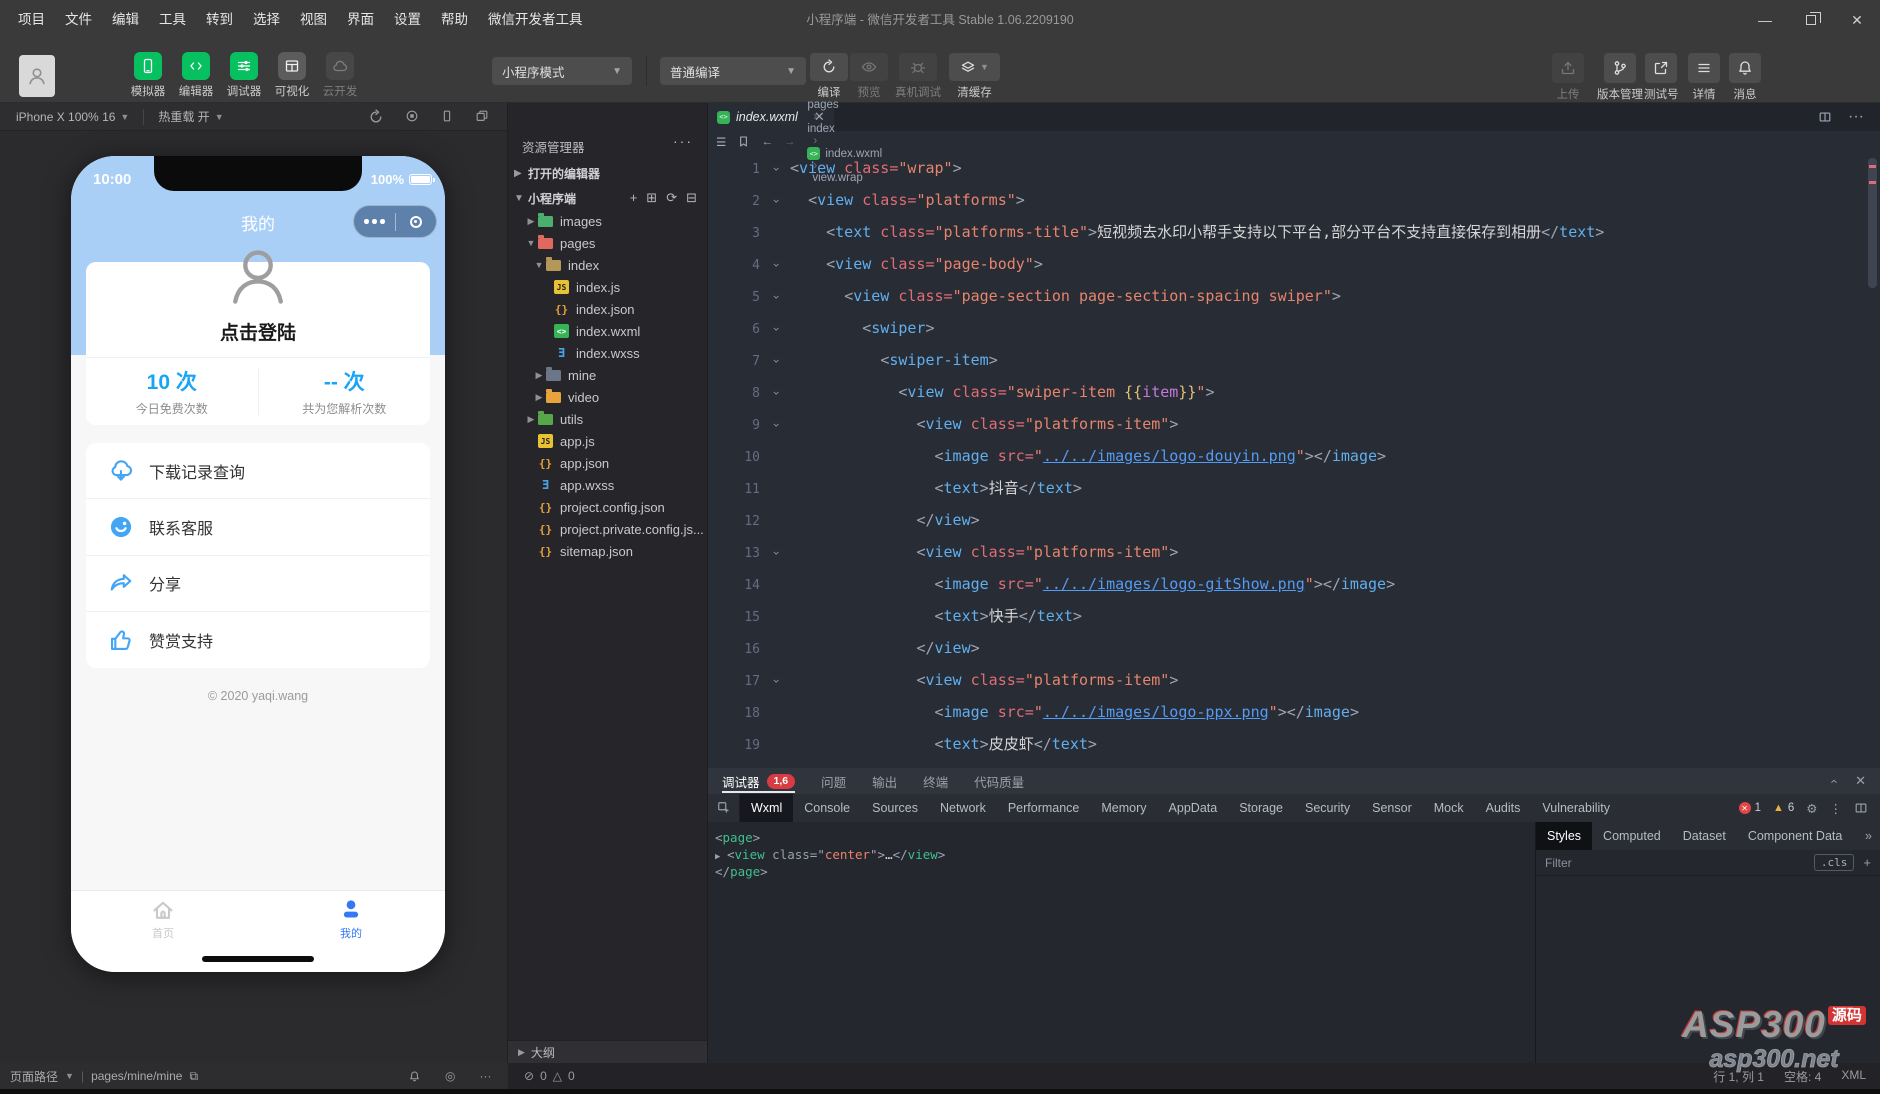 This screenshot has width=1880, height=1094. What do you see at coordinates (412, 117) in the screenshot?
I see `record-icon` at bounding box center [412, 117].